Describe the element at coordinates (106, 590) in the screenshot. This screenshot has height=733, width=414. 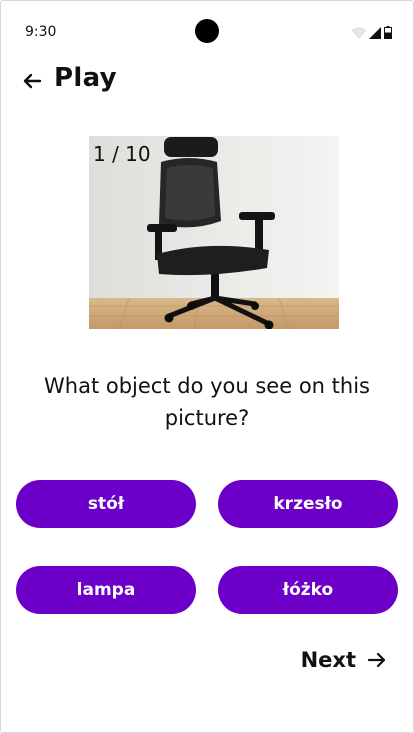
I see `answer-button-3: lampa` at that location.